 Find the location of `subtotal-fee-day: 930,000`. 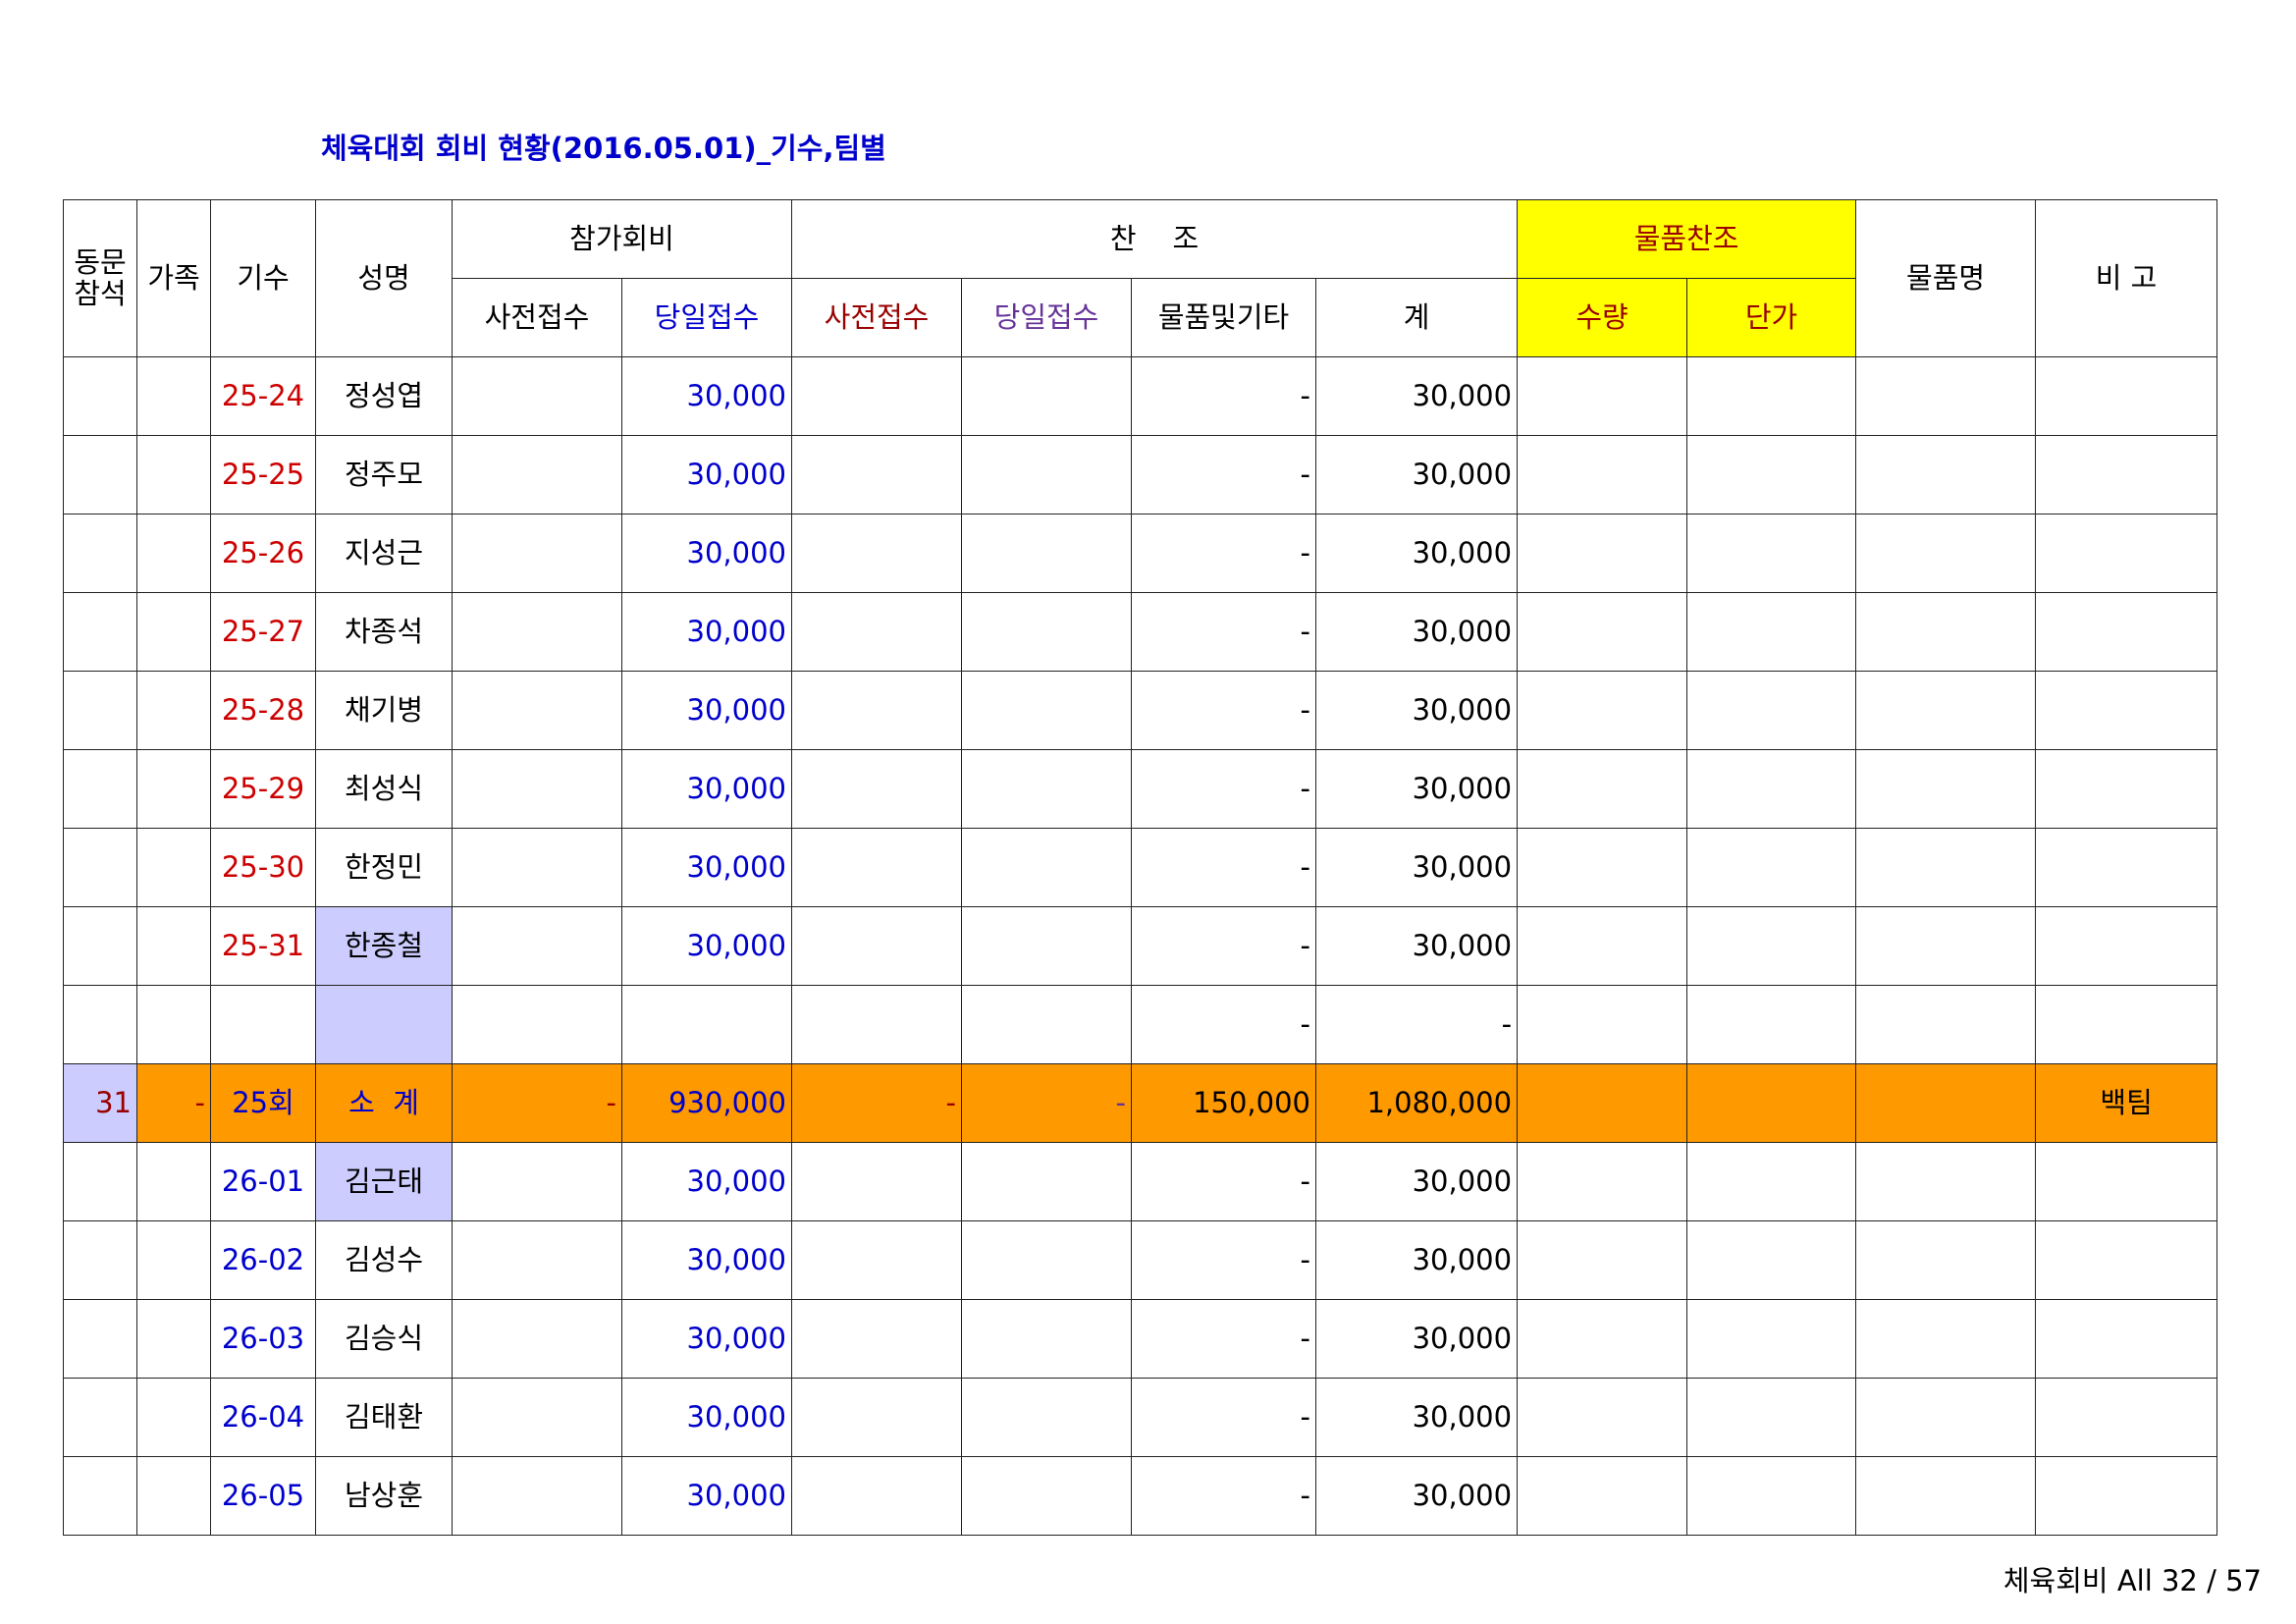

subtotal-fee-day: 930,000 is located at coordinates (707, 1103).